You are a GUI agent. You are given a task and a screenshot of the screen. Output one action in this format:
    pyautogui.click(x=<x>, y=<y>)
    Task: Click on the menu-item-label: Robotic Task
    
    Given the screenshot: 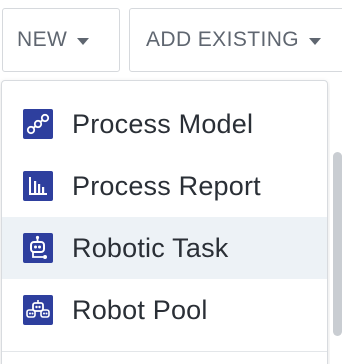 What is the action you would take?
    pyautogui.click(x=150, y=247)
    